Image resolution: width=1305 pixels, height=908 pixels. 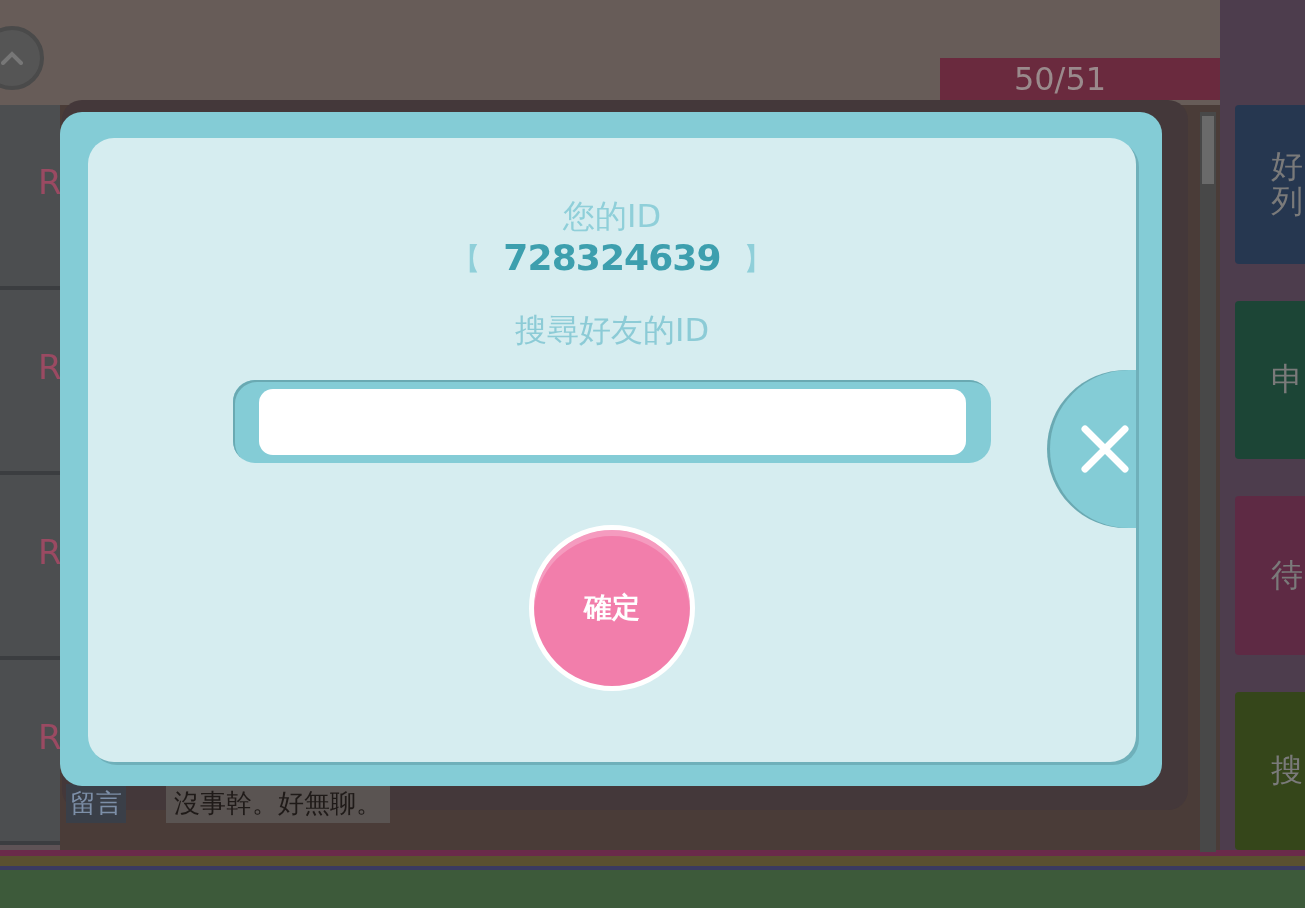 I want to click on message-text: 沒事幹。好無聊。, so click(x=278, y=803).